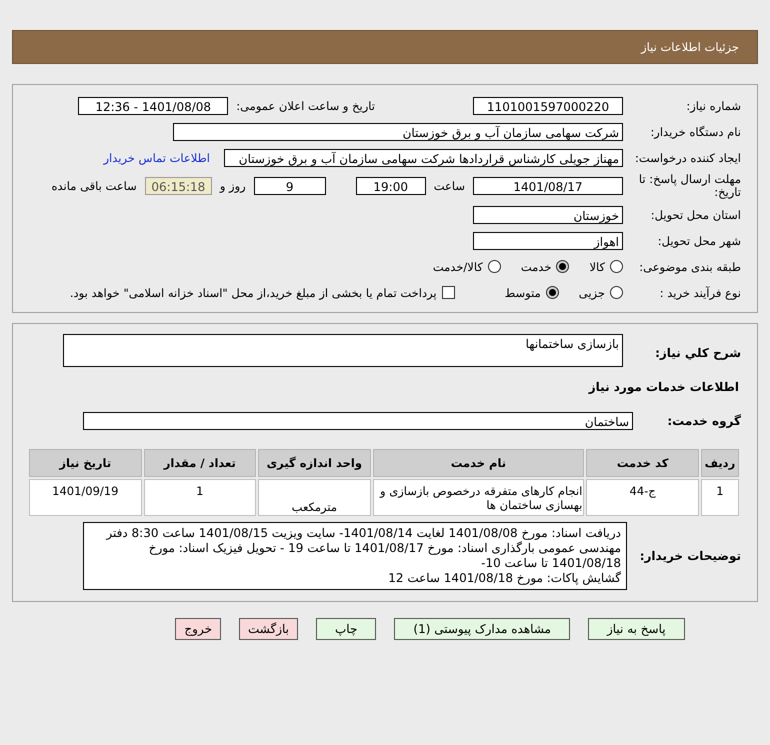 The width and height of the screenshot is (770, 745). I want to click on table-cell: 1401/09/19, so click(85, 497).